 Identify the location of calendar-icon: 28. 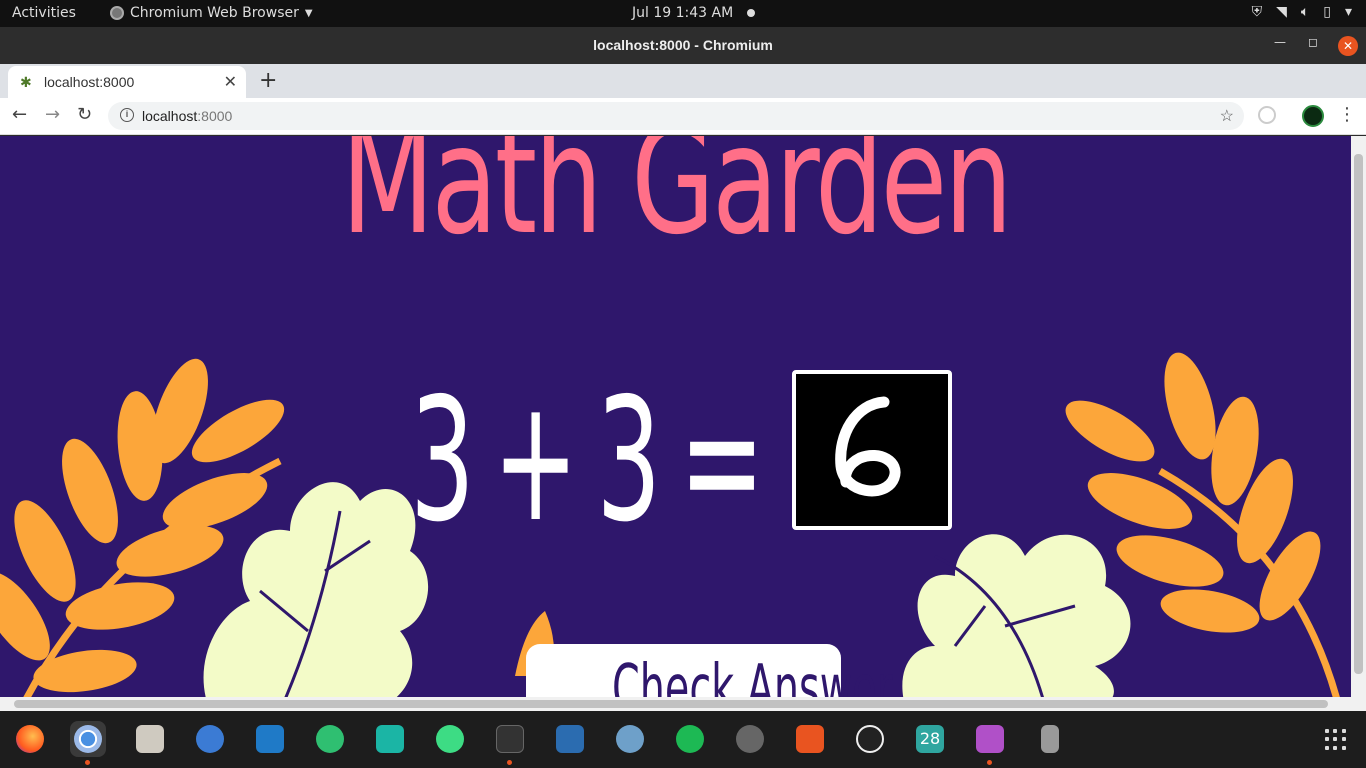
(930, 739).